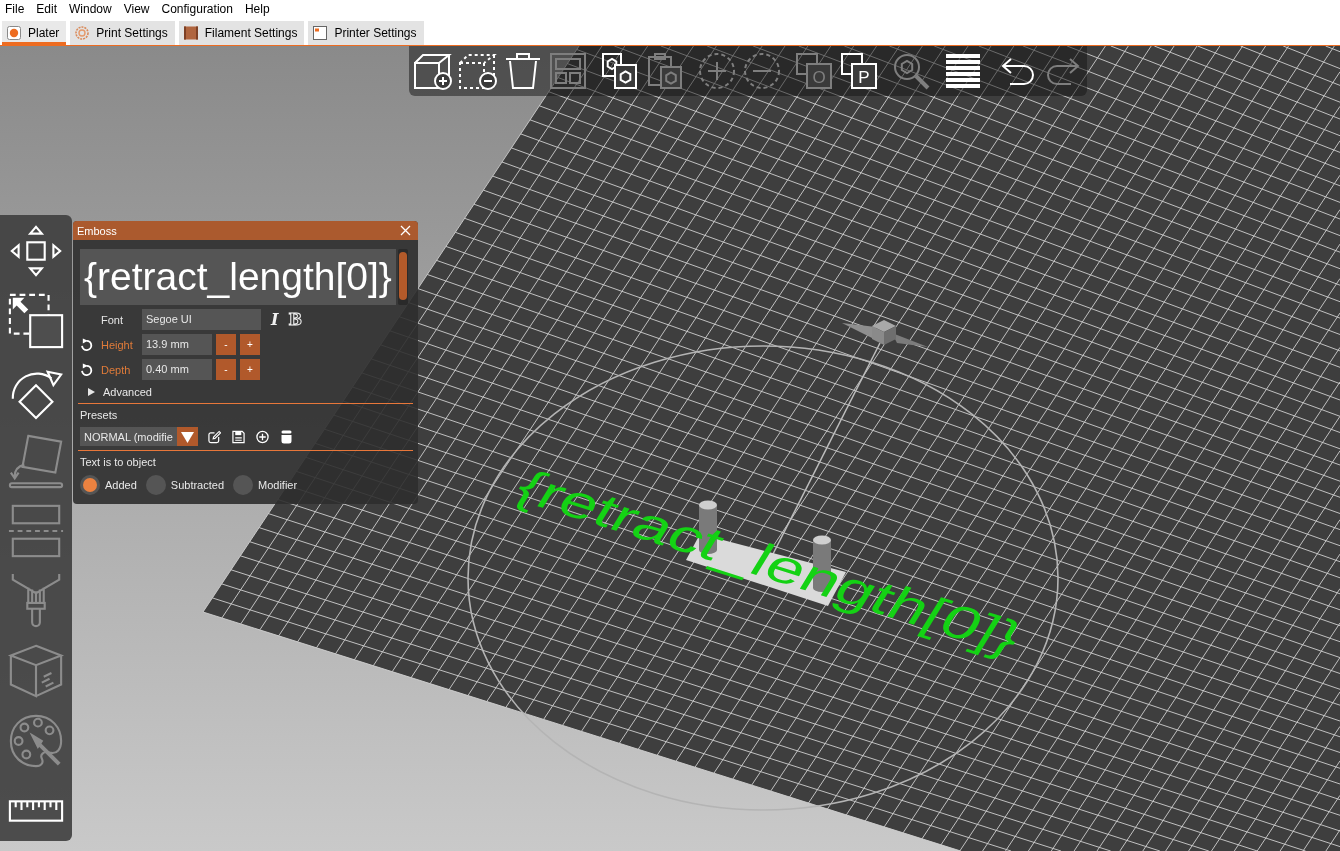  What do you see at coordinates (15, 9) in the screenshot?
I see `menu-item: File` at bounding box center [15, 9].